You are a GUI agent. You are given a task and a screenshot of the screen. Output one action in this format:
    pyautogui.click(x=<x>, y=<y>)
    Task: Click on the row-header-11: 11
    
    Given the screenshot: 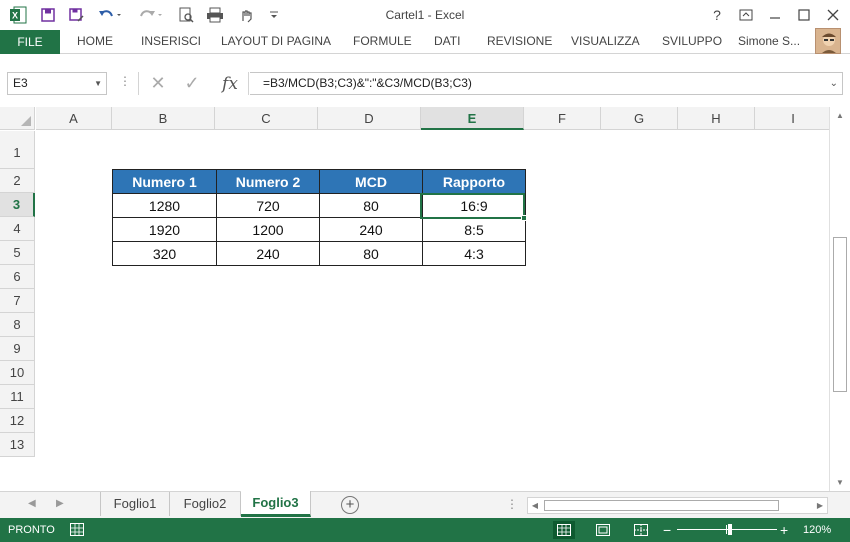 What is the action you would take?
    pyautogui.click(x=17, y=397)
    